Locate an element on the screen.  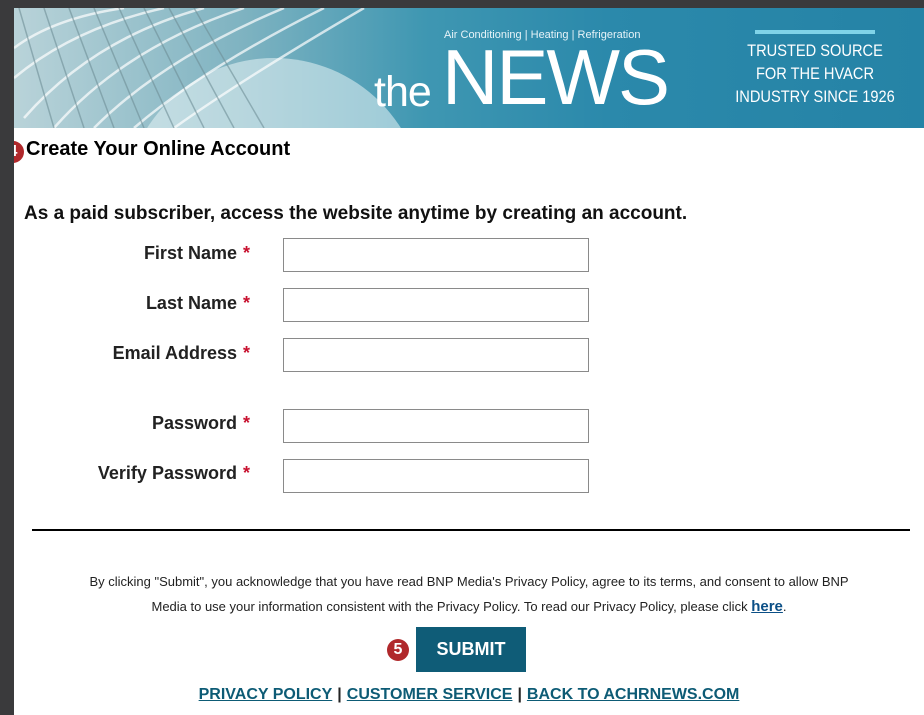
email-address-input is located at coordinates (436, 355).